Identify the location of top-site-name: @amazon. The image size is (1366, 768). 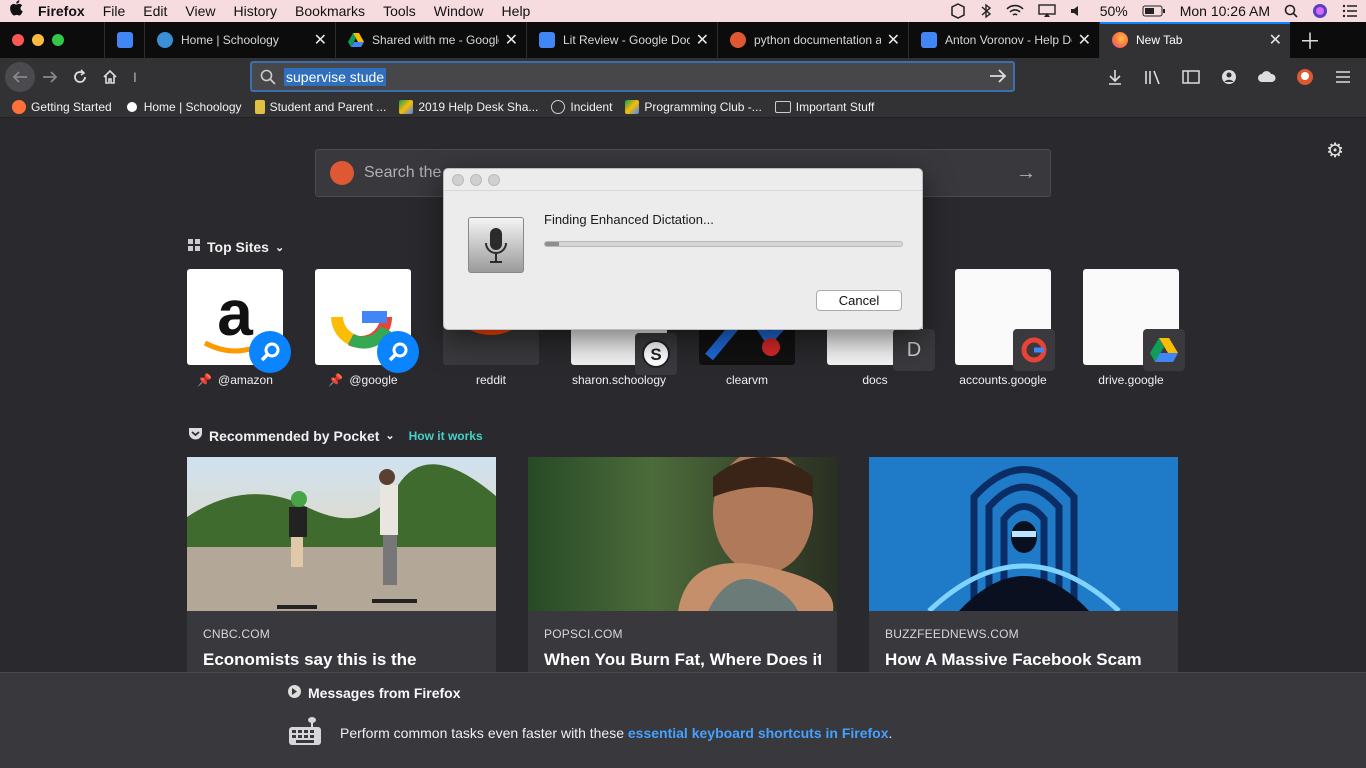
(245, 380).